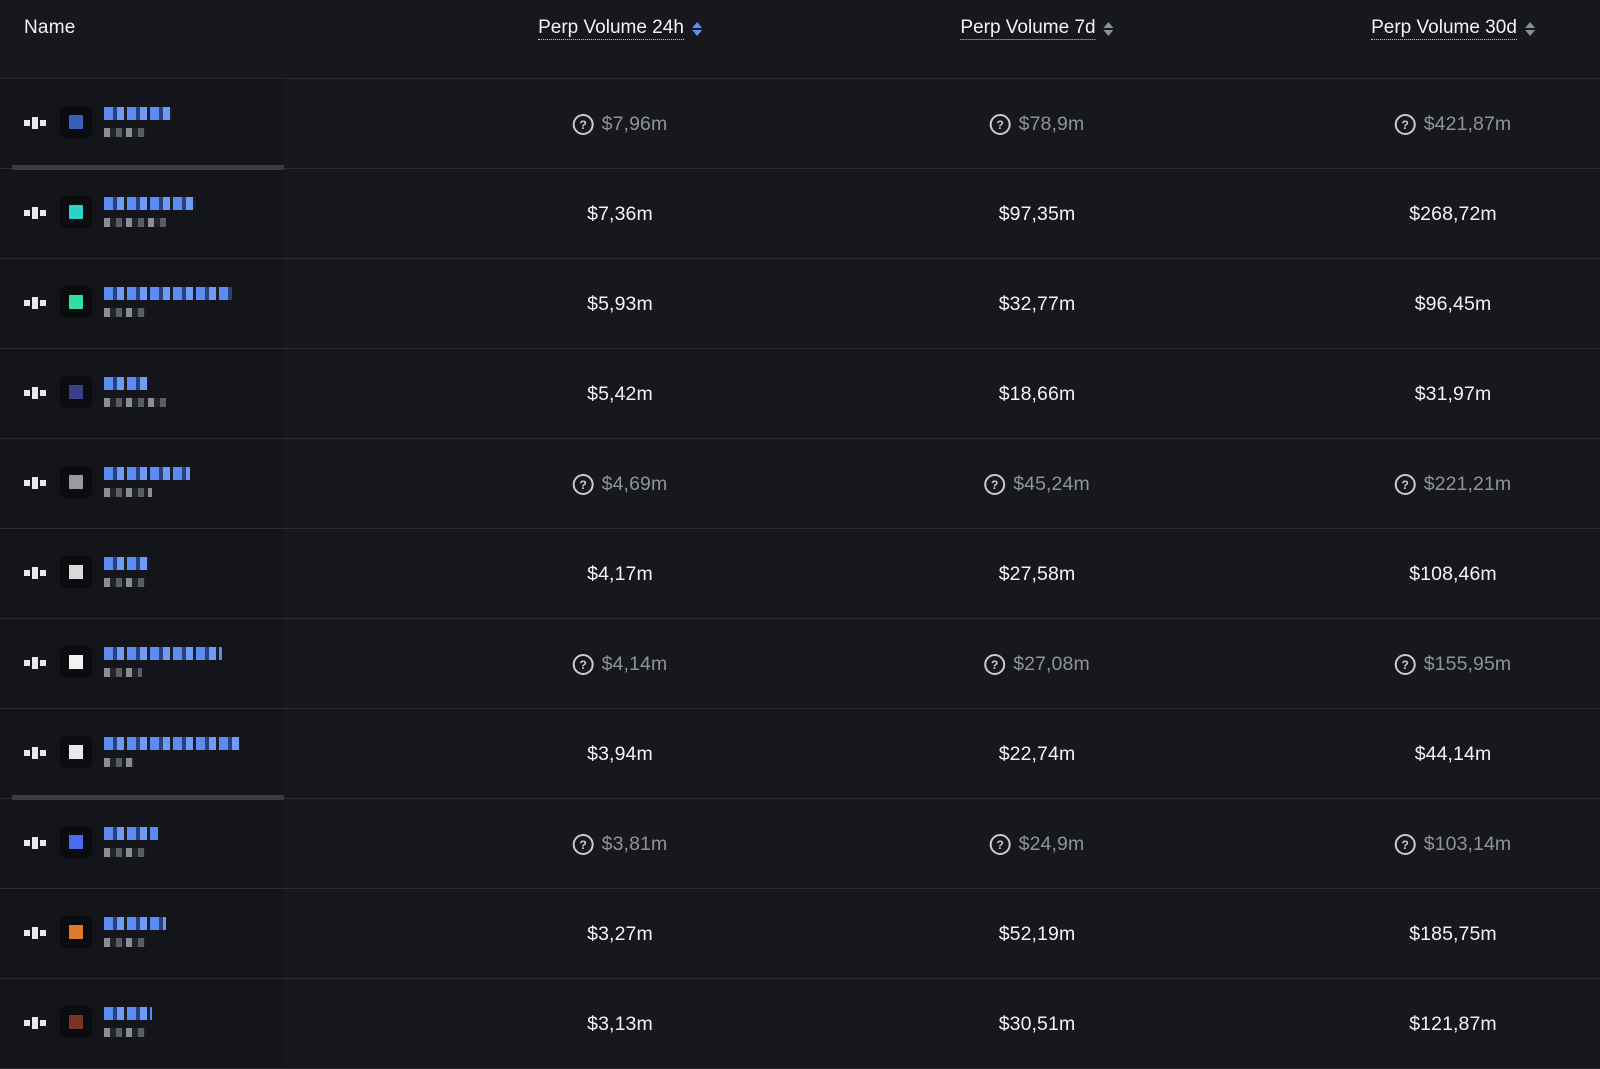 The width and height of the screenshot is (1600, 1069). What do you see at coordinates (800, 394) in the screenshot?
I see `table-row: $5,42m $18,66m $31,97m` at bounding box center [800, 394].